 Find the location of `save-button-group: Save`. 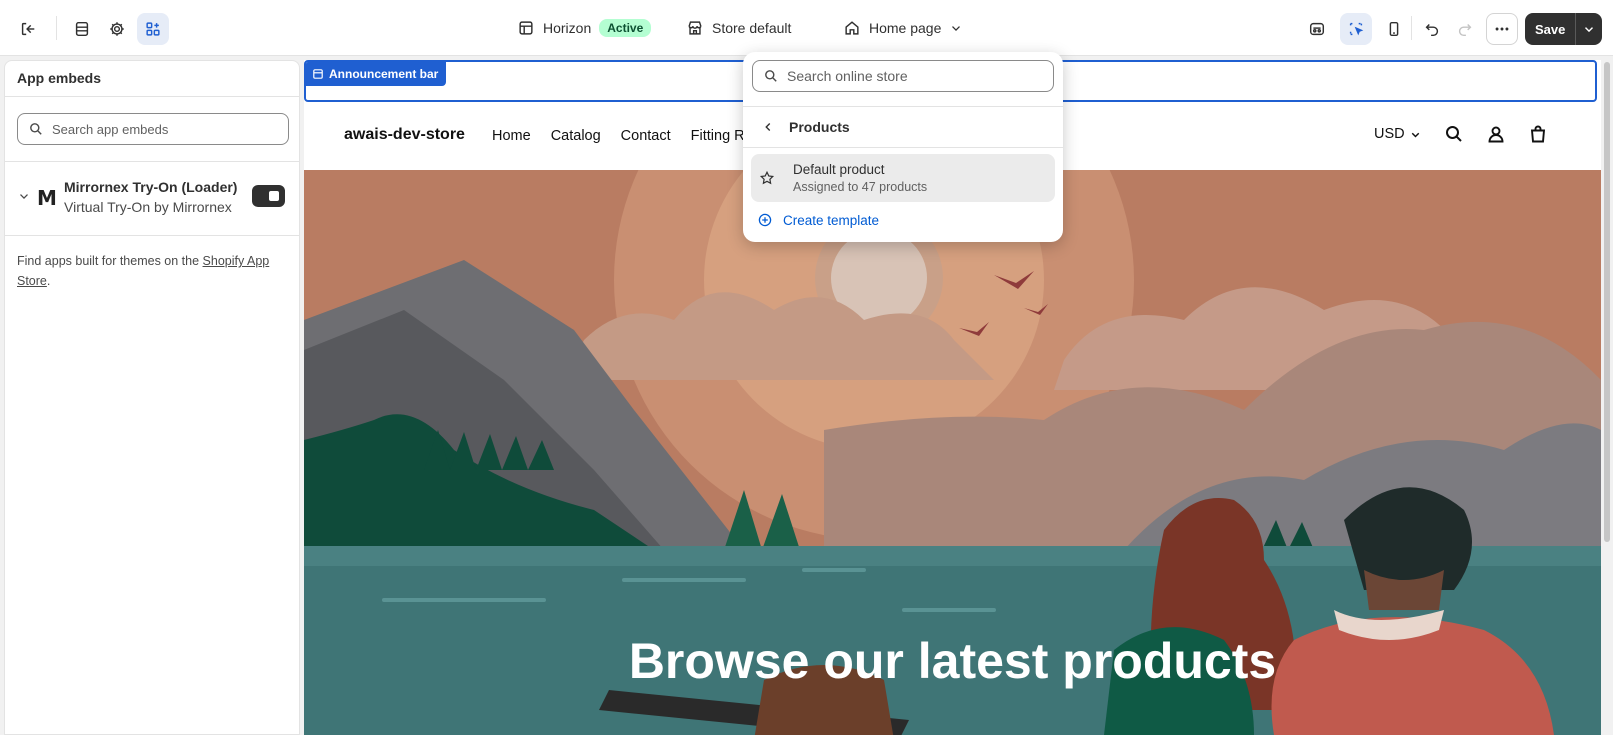

save-button-group: Save is located at coordinates (1564, 29).